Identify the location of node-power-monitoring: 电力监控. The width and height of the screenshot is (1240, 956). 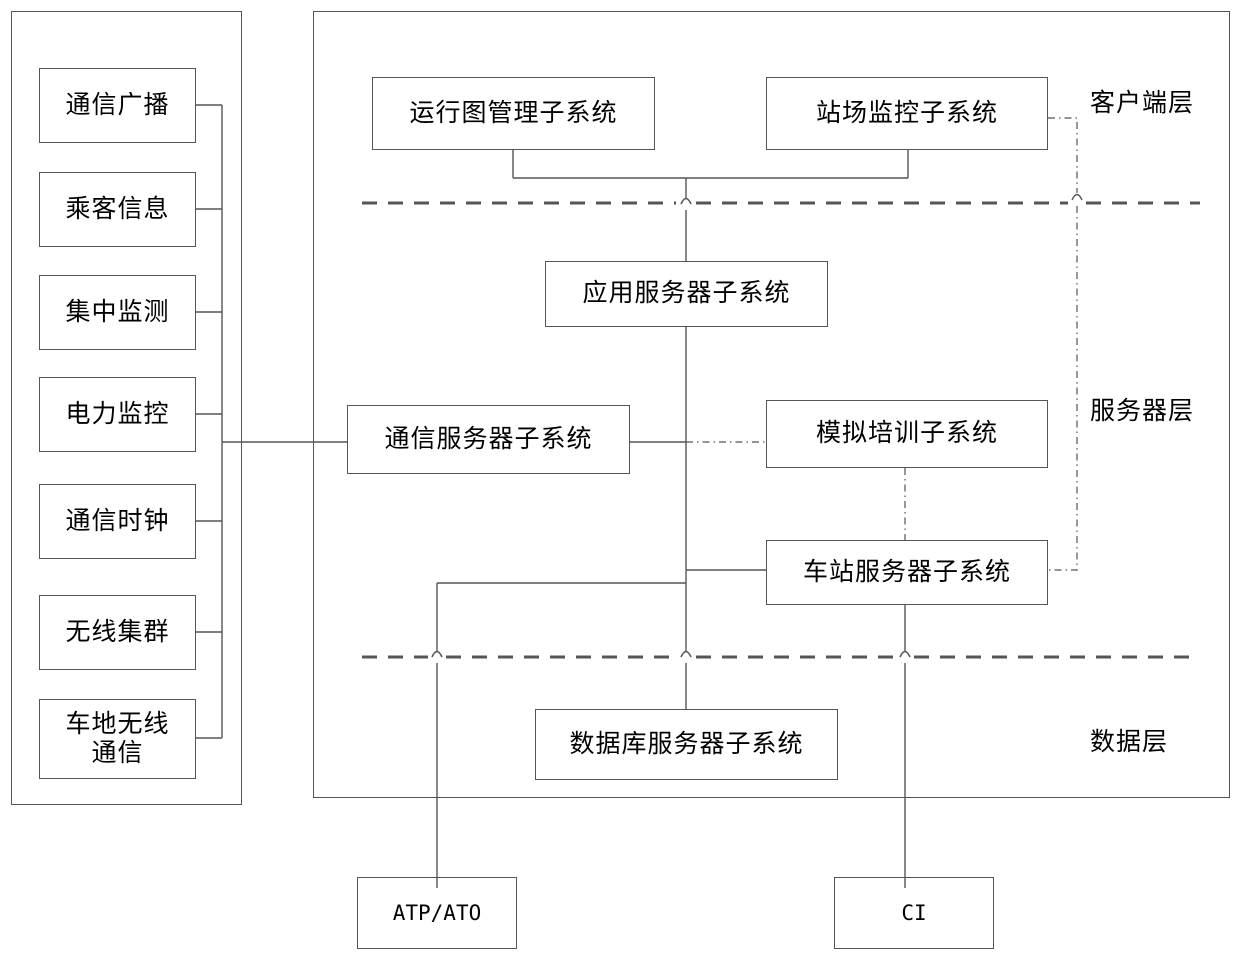
(117, 414).